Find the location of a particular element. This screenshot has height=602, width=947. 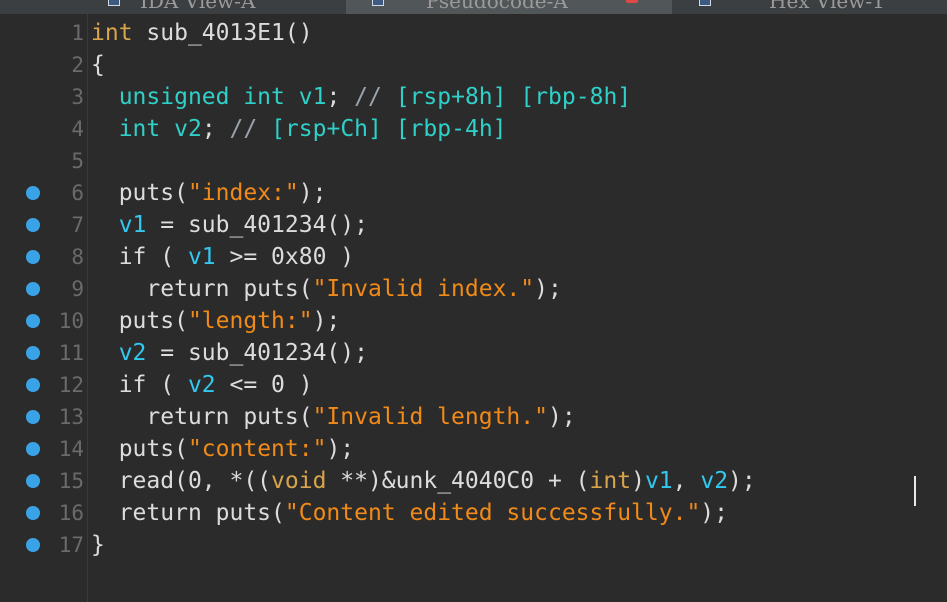

line-number: 1 is located at coordinates (77, 33).